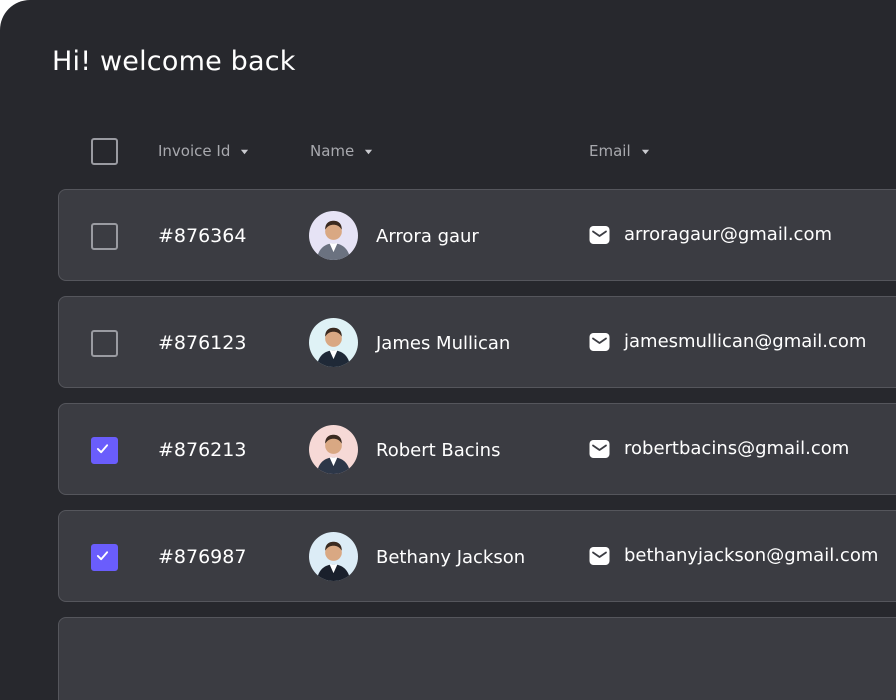  I want to click on column-header-label: Name, so click(332, 151).